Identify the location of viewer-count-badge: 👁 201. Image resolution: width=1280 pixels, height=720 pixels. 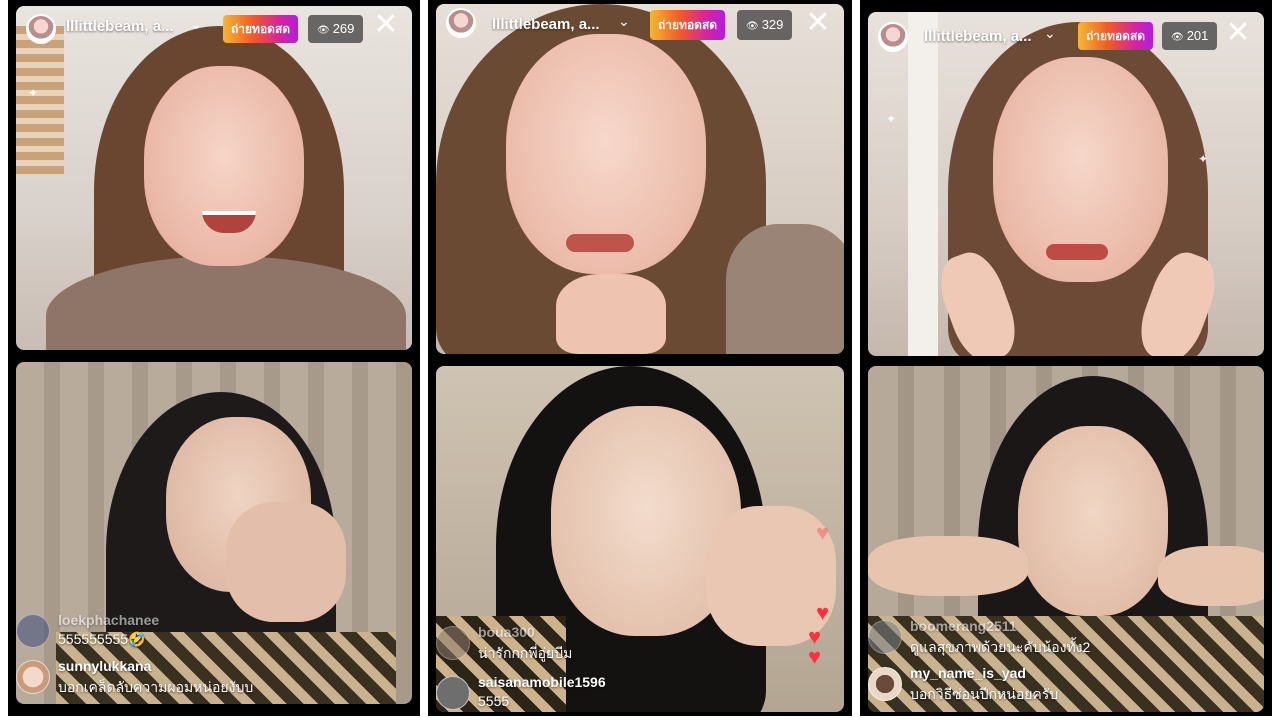
(1190, 36).